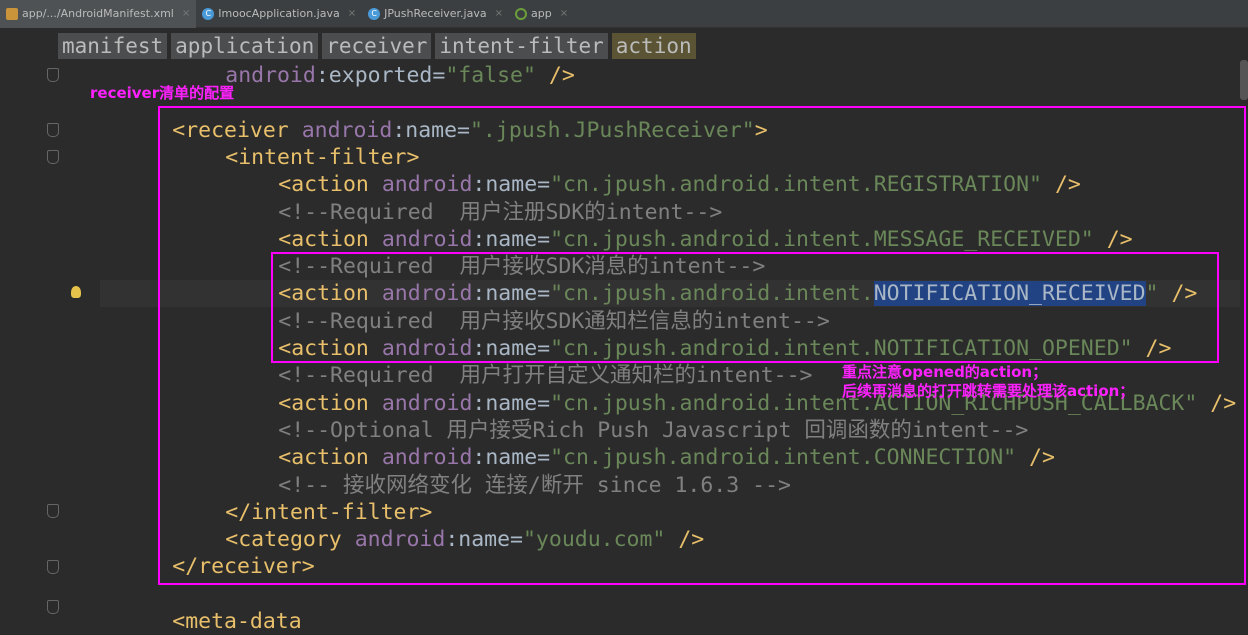  I want to click on breadcrumb-application: application, so click(245, 46).